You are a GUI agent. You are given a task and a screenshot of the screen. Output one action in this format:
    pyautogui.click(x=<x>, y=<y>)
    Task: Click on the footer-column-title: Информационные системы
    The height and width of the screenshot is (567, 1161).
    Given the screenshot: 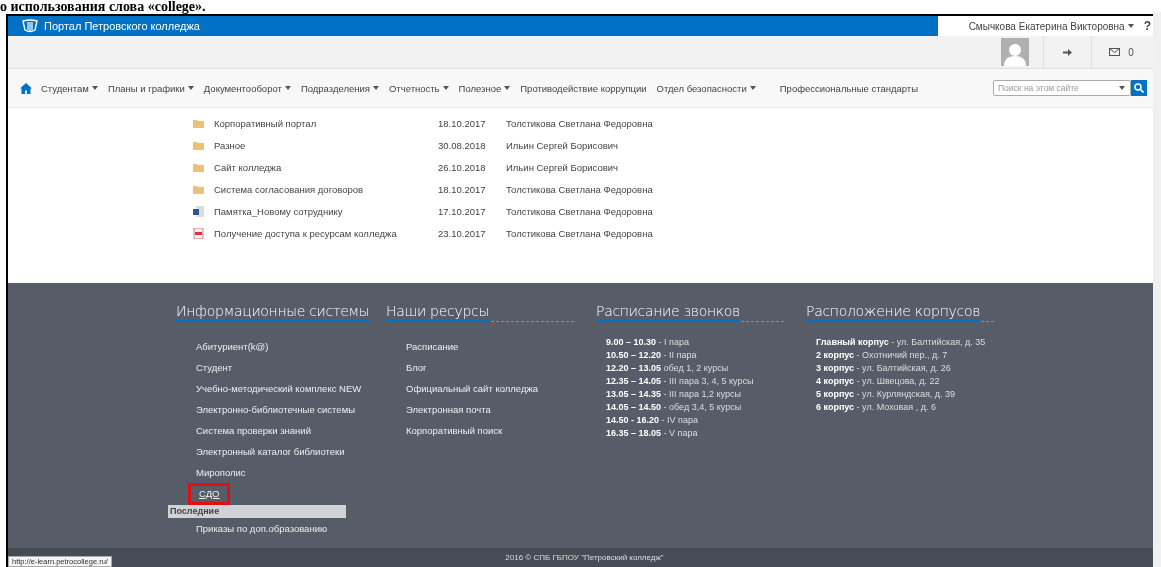 What is the action you would take?
    pyautogui.click(x=273, y=312)
    